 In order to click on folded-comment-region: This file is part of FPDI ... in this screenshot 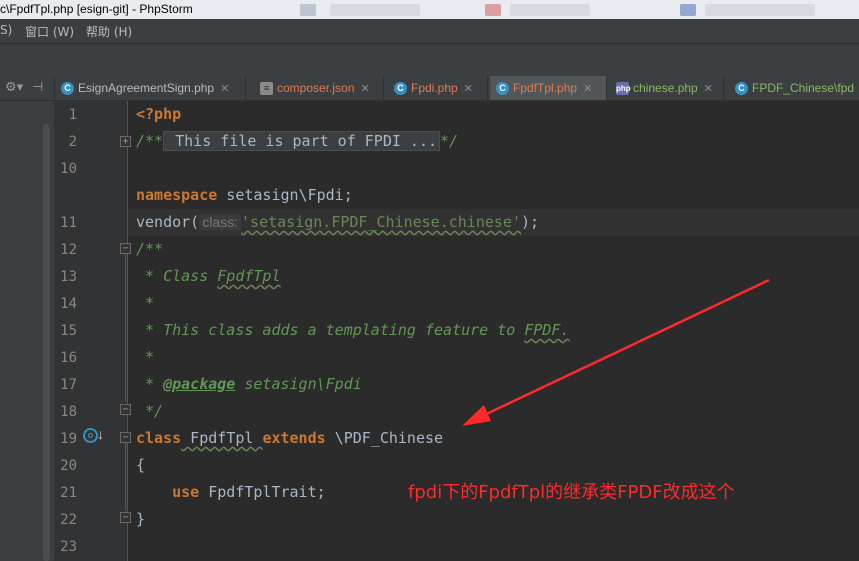, I will do `click(302, 141)`.